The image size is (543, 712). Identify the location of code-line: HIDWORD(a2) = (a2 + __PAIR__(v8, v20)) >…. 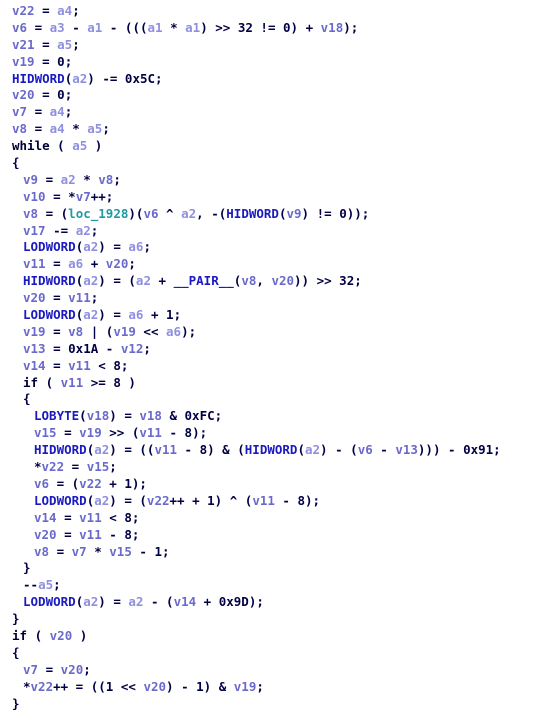
(271, 281).